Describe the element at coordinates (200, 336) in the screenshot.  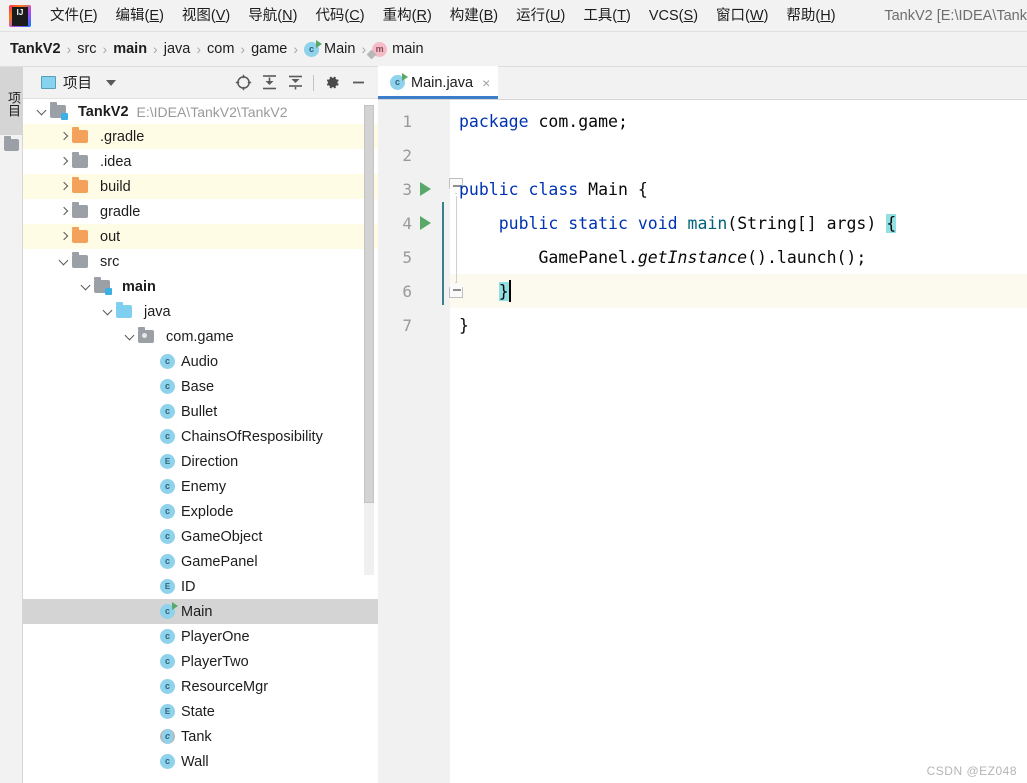
I see `tree-row-com-game: com.game` at that location.